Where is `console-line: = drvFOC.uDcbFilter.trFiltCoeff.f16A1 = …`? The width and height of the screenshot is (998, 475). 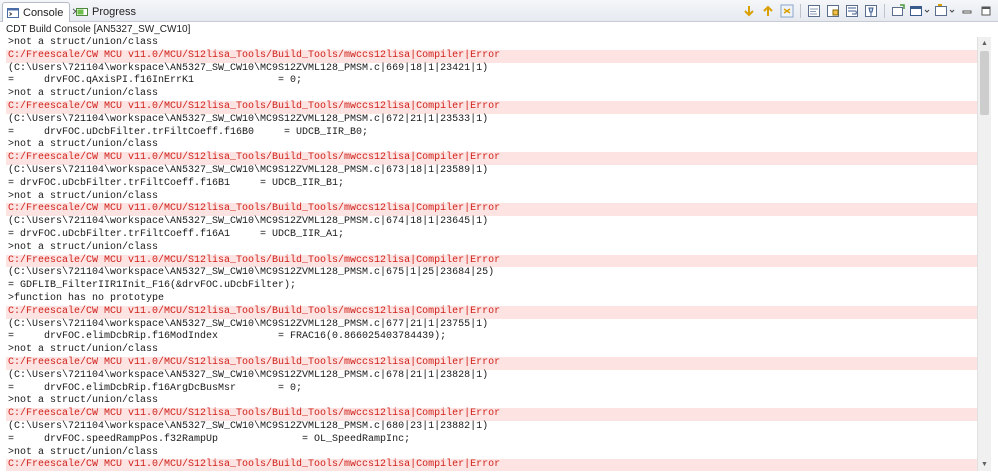 console-line: = drvFOC.uDcbFilter.trFiltCoeff.f16A1 = … is located at coordinates (176, 234).